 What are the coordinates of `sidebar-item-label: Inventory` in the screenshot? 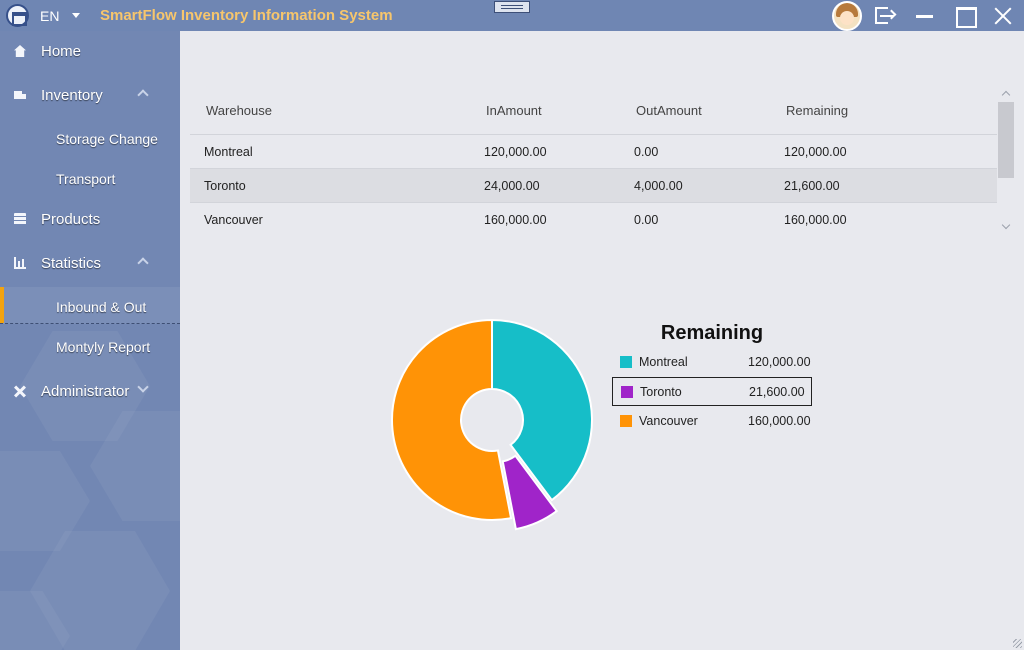 It's located at (72, 95).